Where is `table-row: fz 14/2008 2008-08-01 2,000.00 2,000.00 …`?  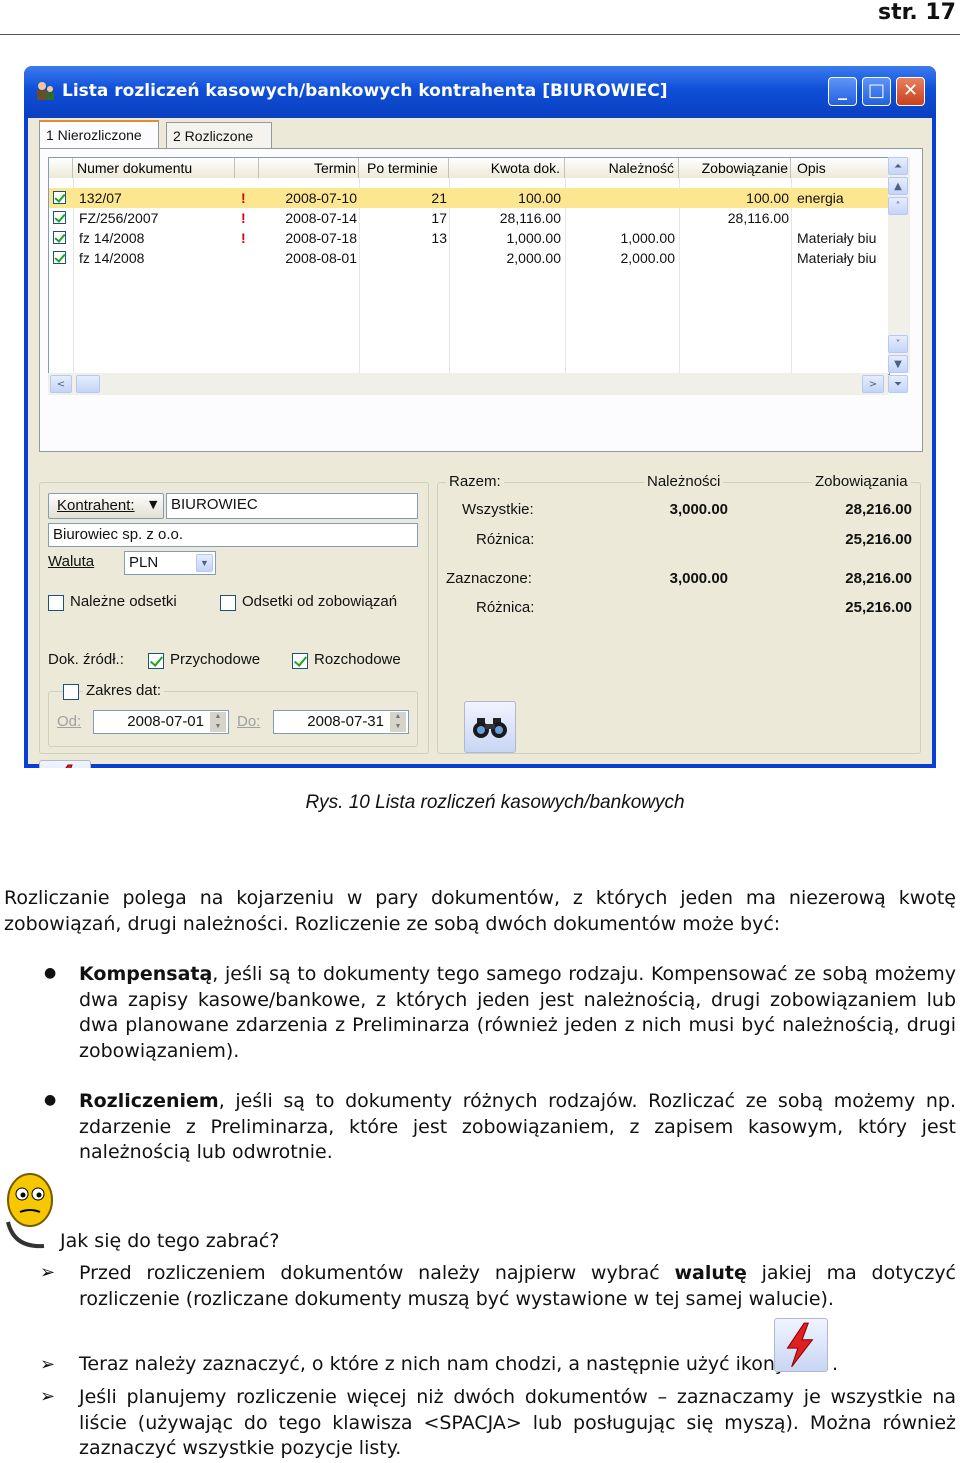
table-row: fz 14/2008 2008-08-01 2,000.00 2,000.00 … is located at coordinates (469, 258).